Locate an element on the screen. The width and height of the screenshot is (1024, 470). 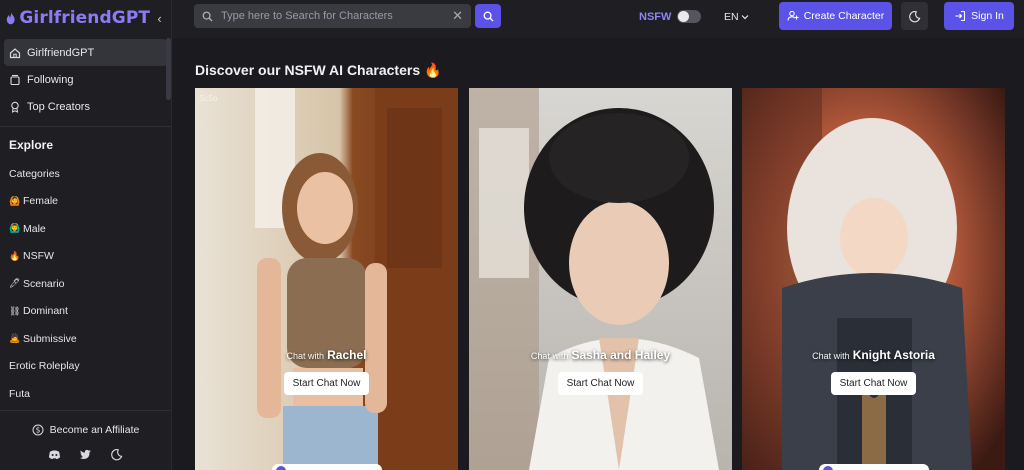
sidebar-item-scenario: 🖊 Scenario is located at coordinates (85, 284).